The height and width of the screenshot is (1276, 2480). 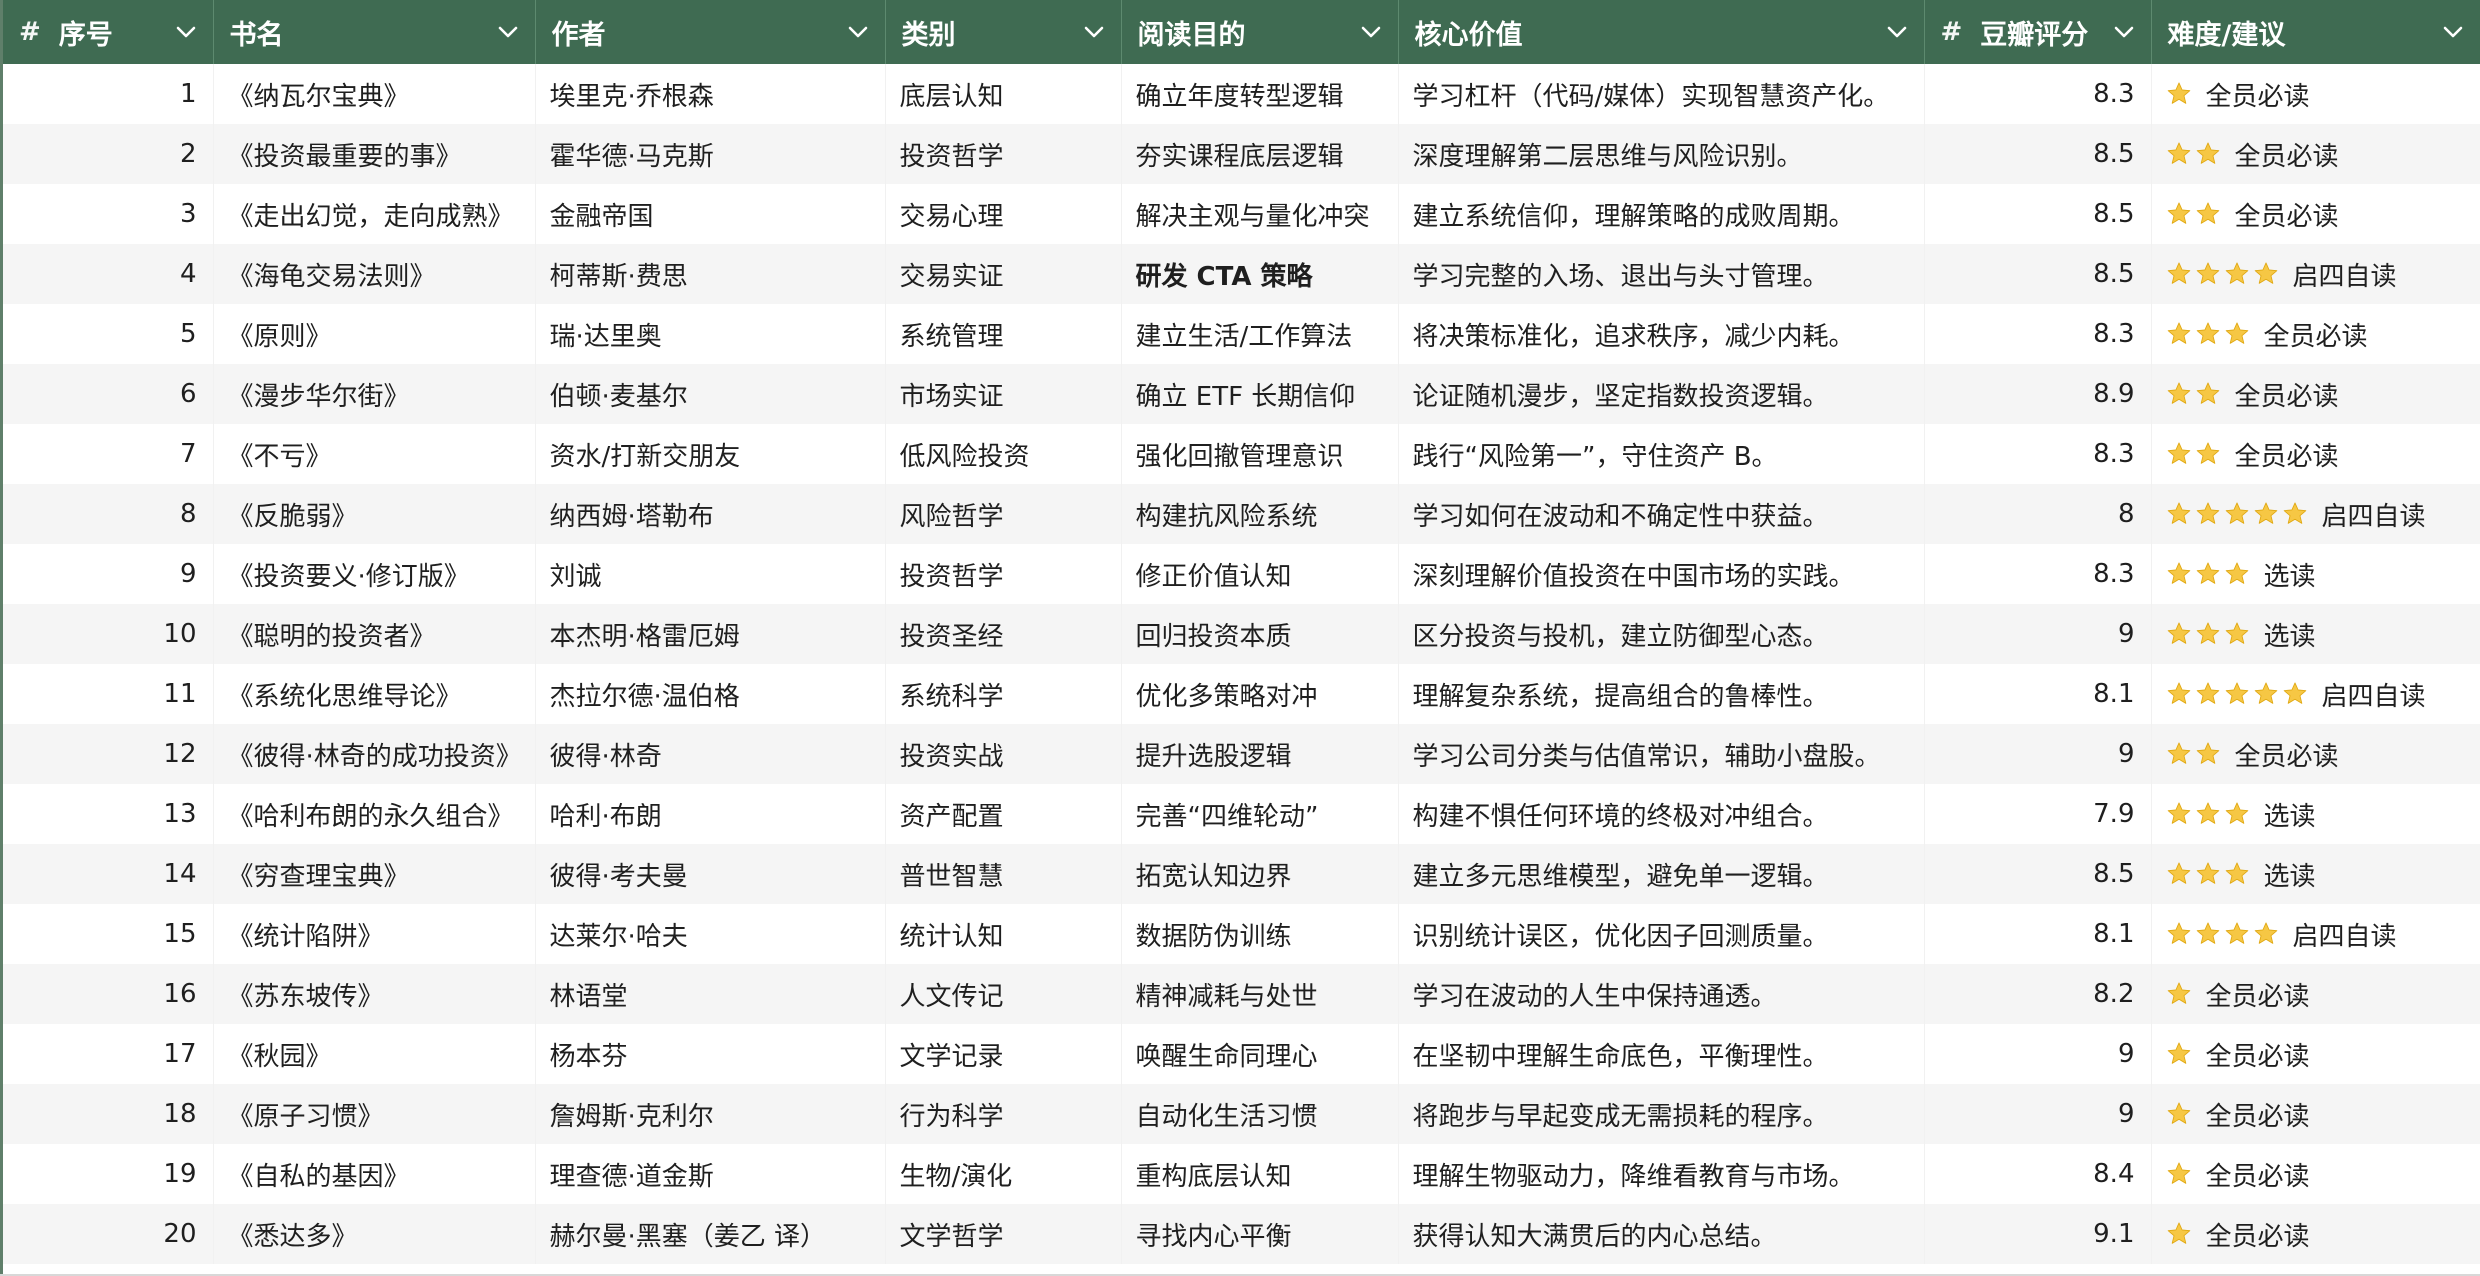 I want to click on col-header-index: # 序号, so click(x=108, y=32).